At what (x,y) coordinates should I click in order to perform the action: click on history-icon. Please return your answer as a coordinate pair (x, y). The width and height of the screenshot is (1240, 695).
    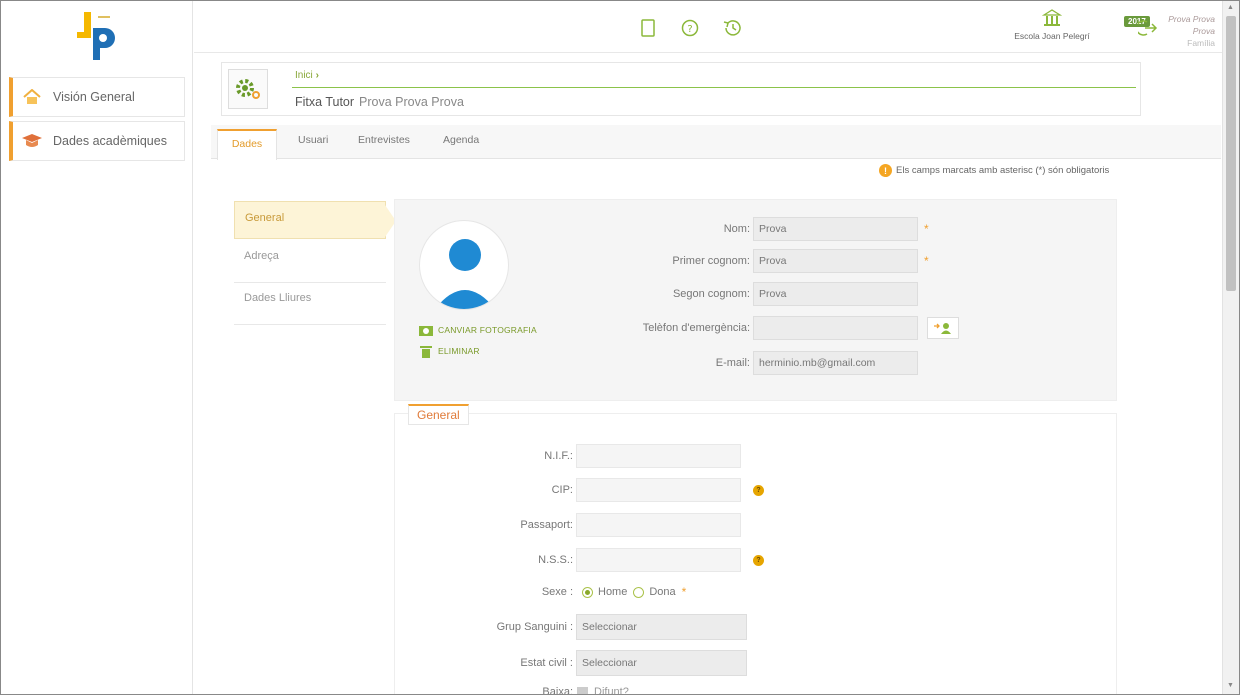
    Looking at the image, I should click on (732, 28).